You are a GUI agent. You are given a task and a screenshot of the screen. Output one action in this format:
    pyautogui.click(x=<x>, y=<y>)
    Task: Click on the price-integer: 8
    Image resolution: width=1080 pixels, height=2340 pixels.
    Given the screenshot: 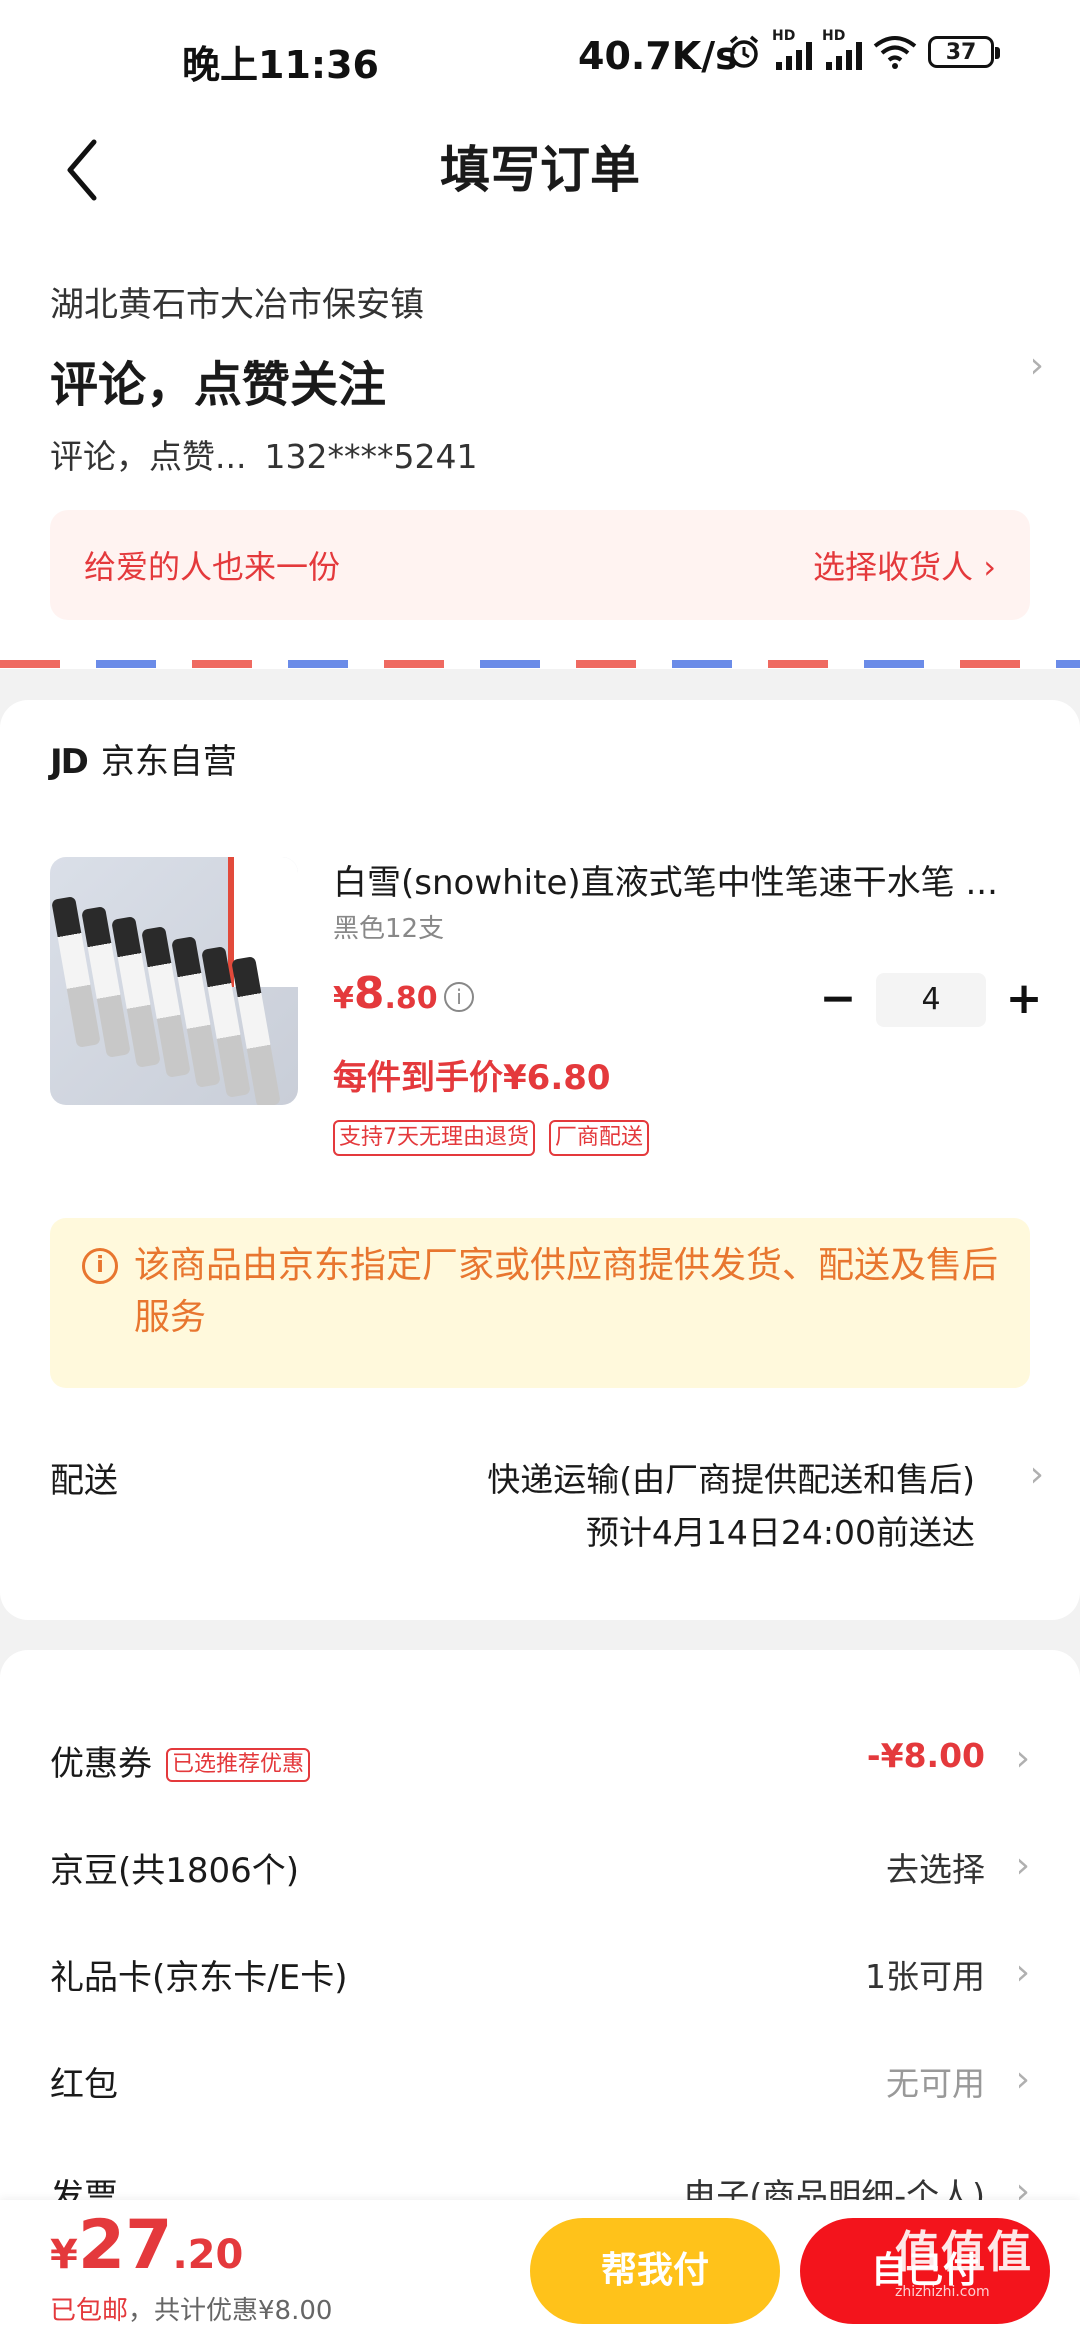 What is the action you would take?
    pyautogui.click(x=369, y=993)
    